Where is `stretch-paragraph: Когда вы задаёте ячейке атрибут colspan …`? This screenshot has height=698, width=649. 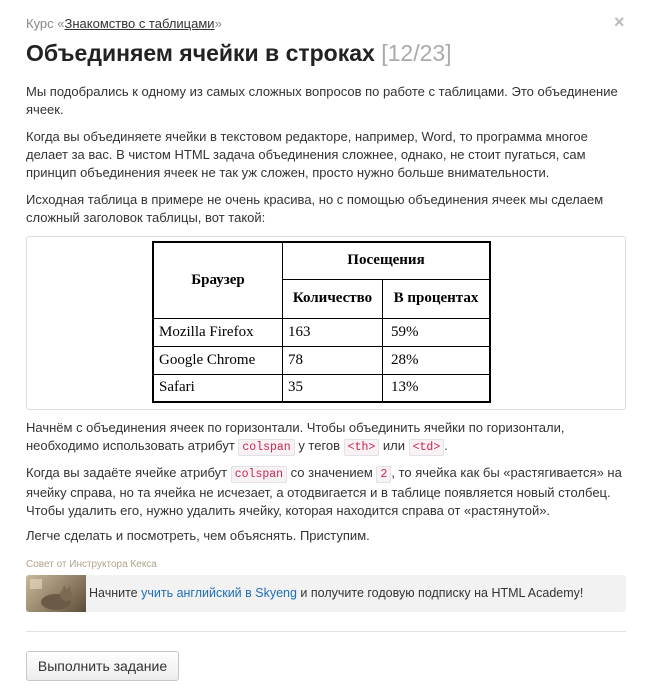
stretch-paragraph: Когда вы задаёте ячейке атрибут colspan … is located at coordinates (324, 491).